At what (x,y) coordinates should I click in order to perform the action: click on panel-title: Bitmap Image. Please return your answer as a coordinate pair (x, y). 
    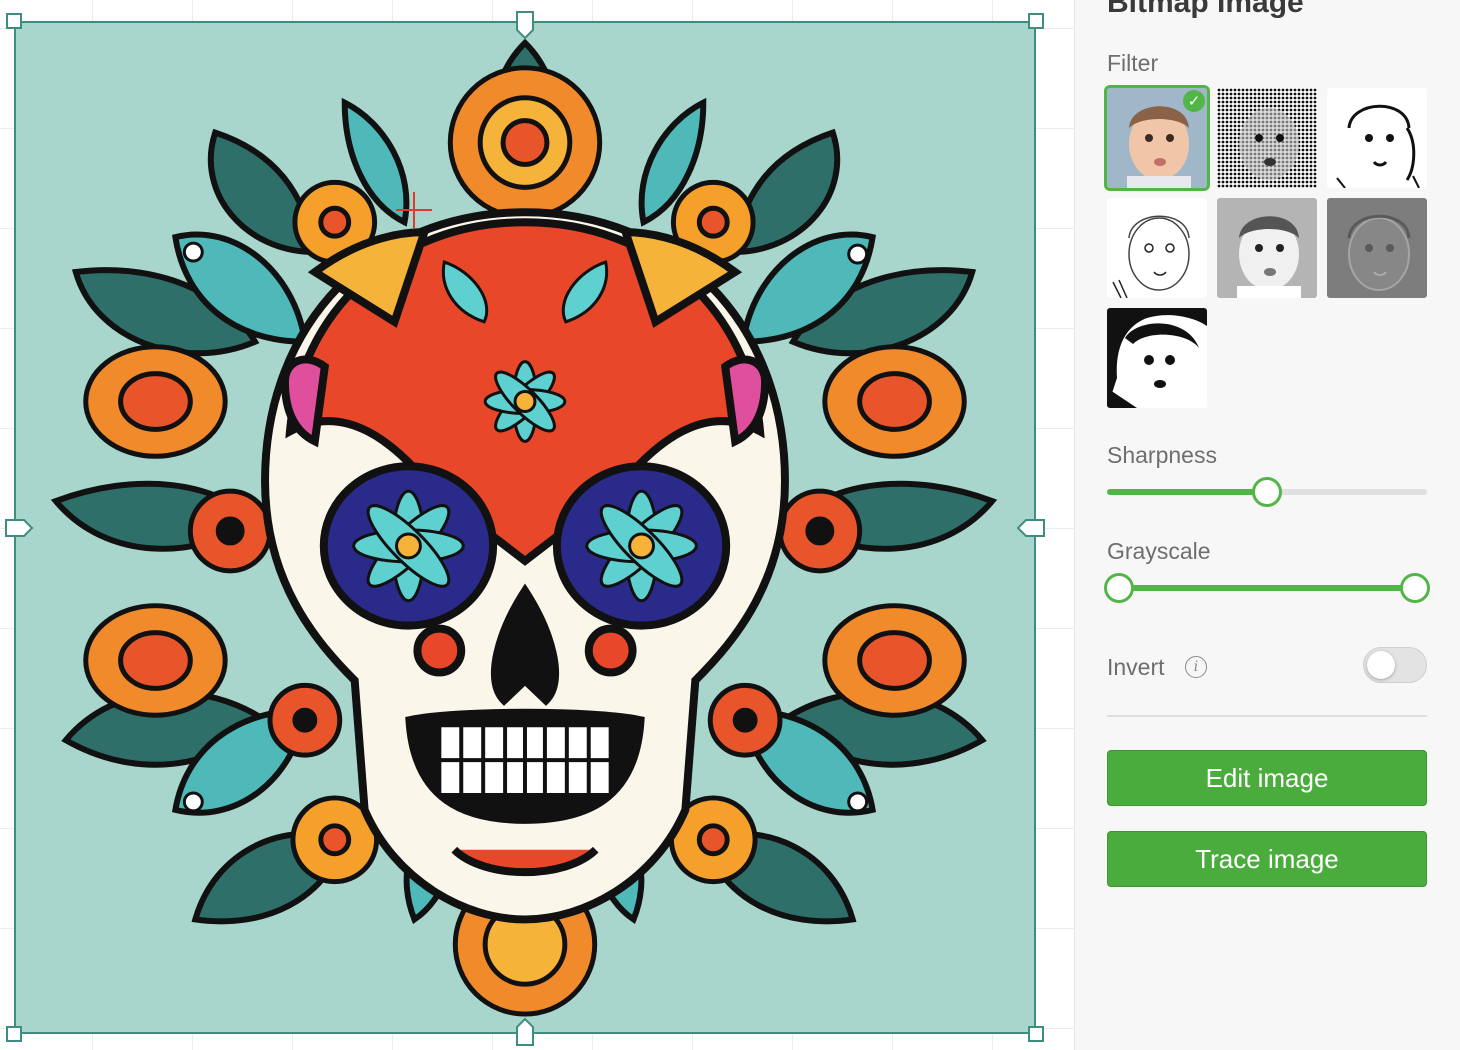
    Looking at the image, I should click on (1205, 9).